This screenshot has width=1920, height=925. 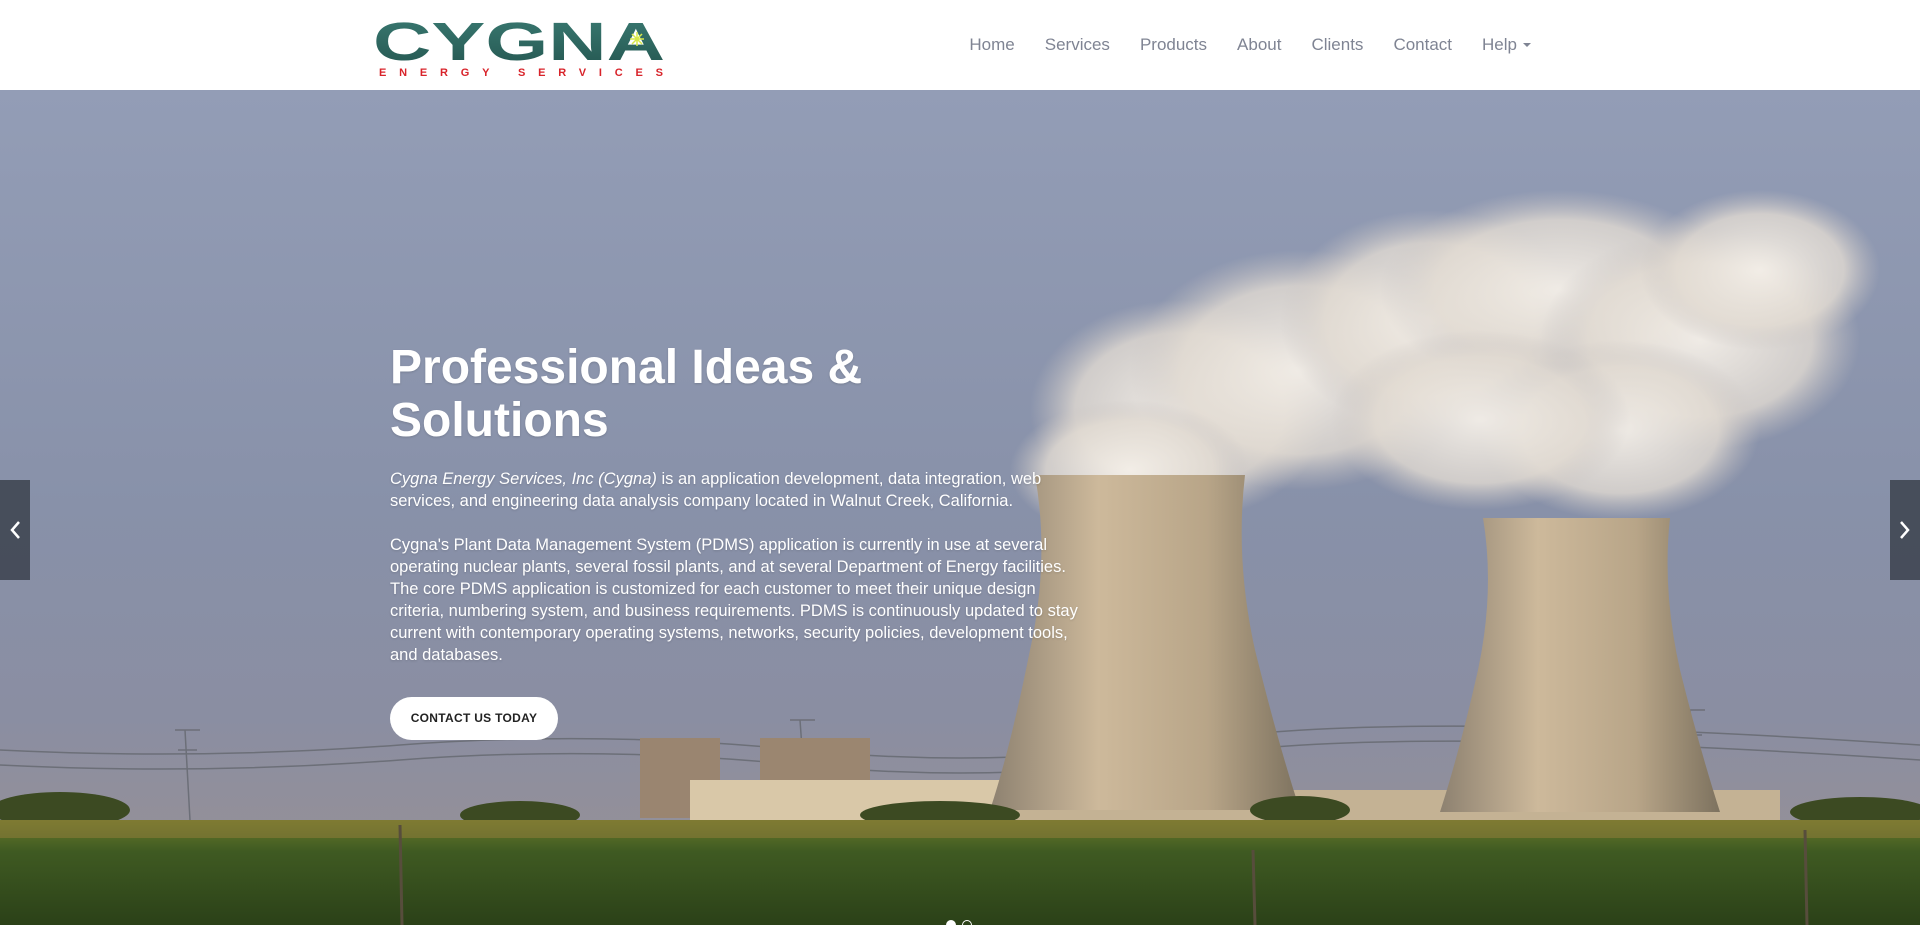 I want to click on cygna-logo-graphic: CYGNA ENERGY SERVICES, so click(x=519, y=47).